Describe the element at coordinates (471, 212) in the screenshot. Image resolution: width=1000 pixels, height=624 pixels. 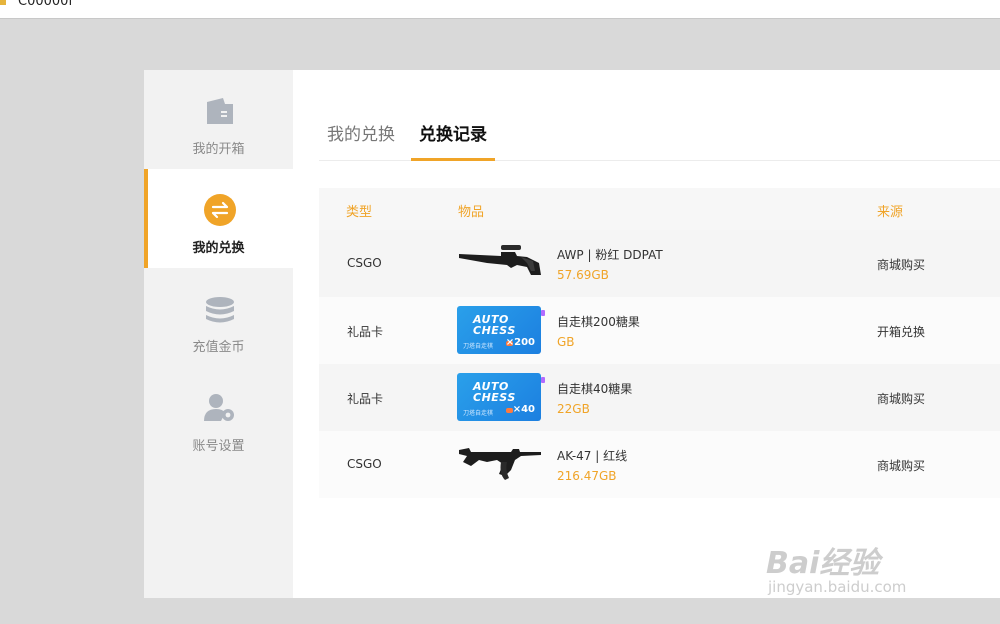
I see `header-item: 物品` at that location.